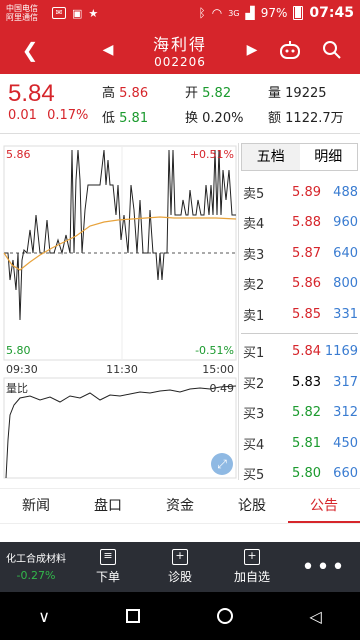 This screenshot has width=360, height=640. What do you see at coordinates (22, 369) in the screenshot?
I see `time-start-label: 09:30` at bounding box center [22, 369].